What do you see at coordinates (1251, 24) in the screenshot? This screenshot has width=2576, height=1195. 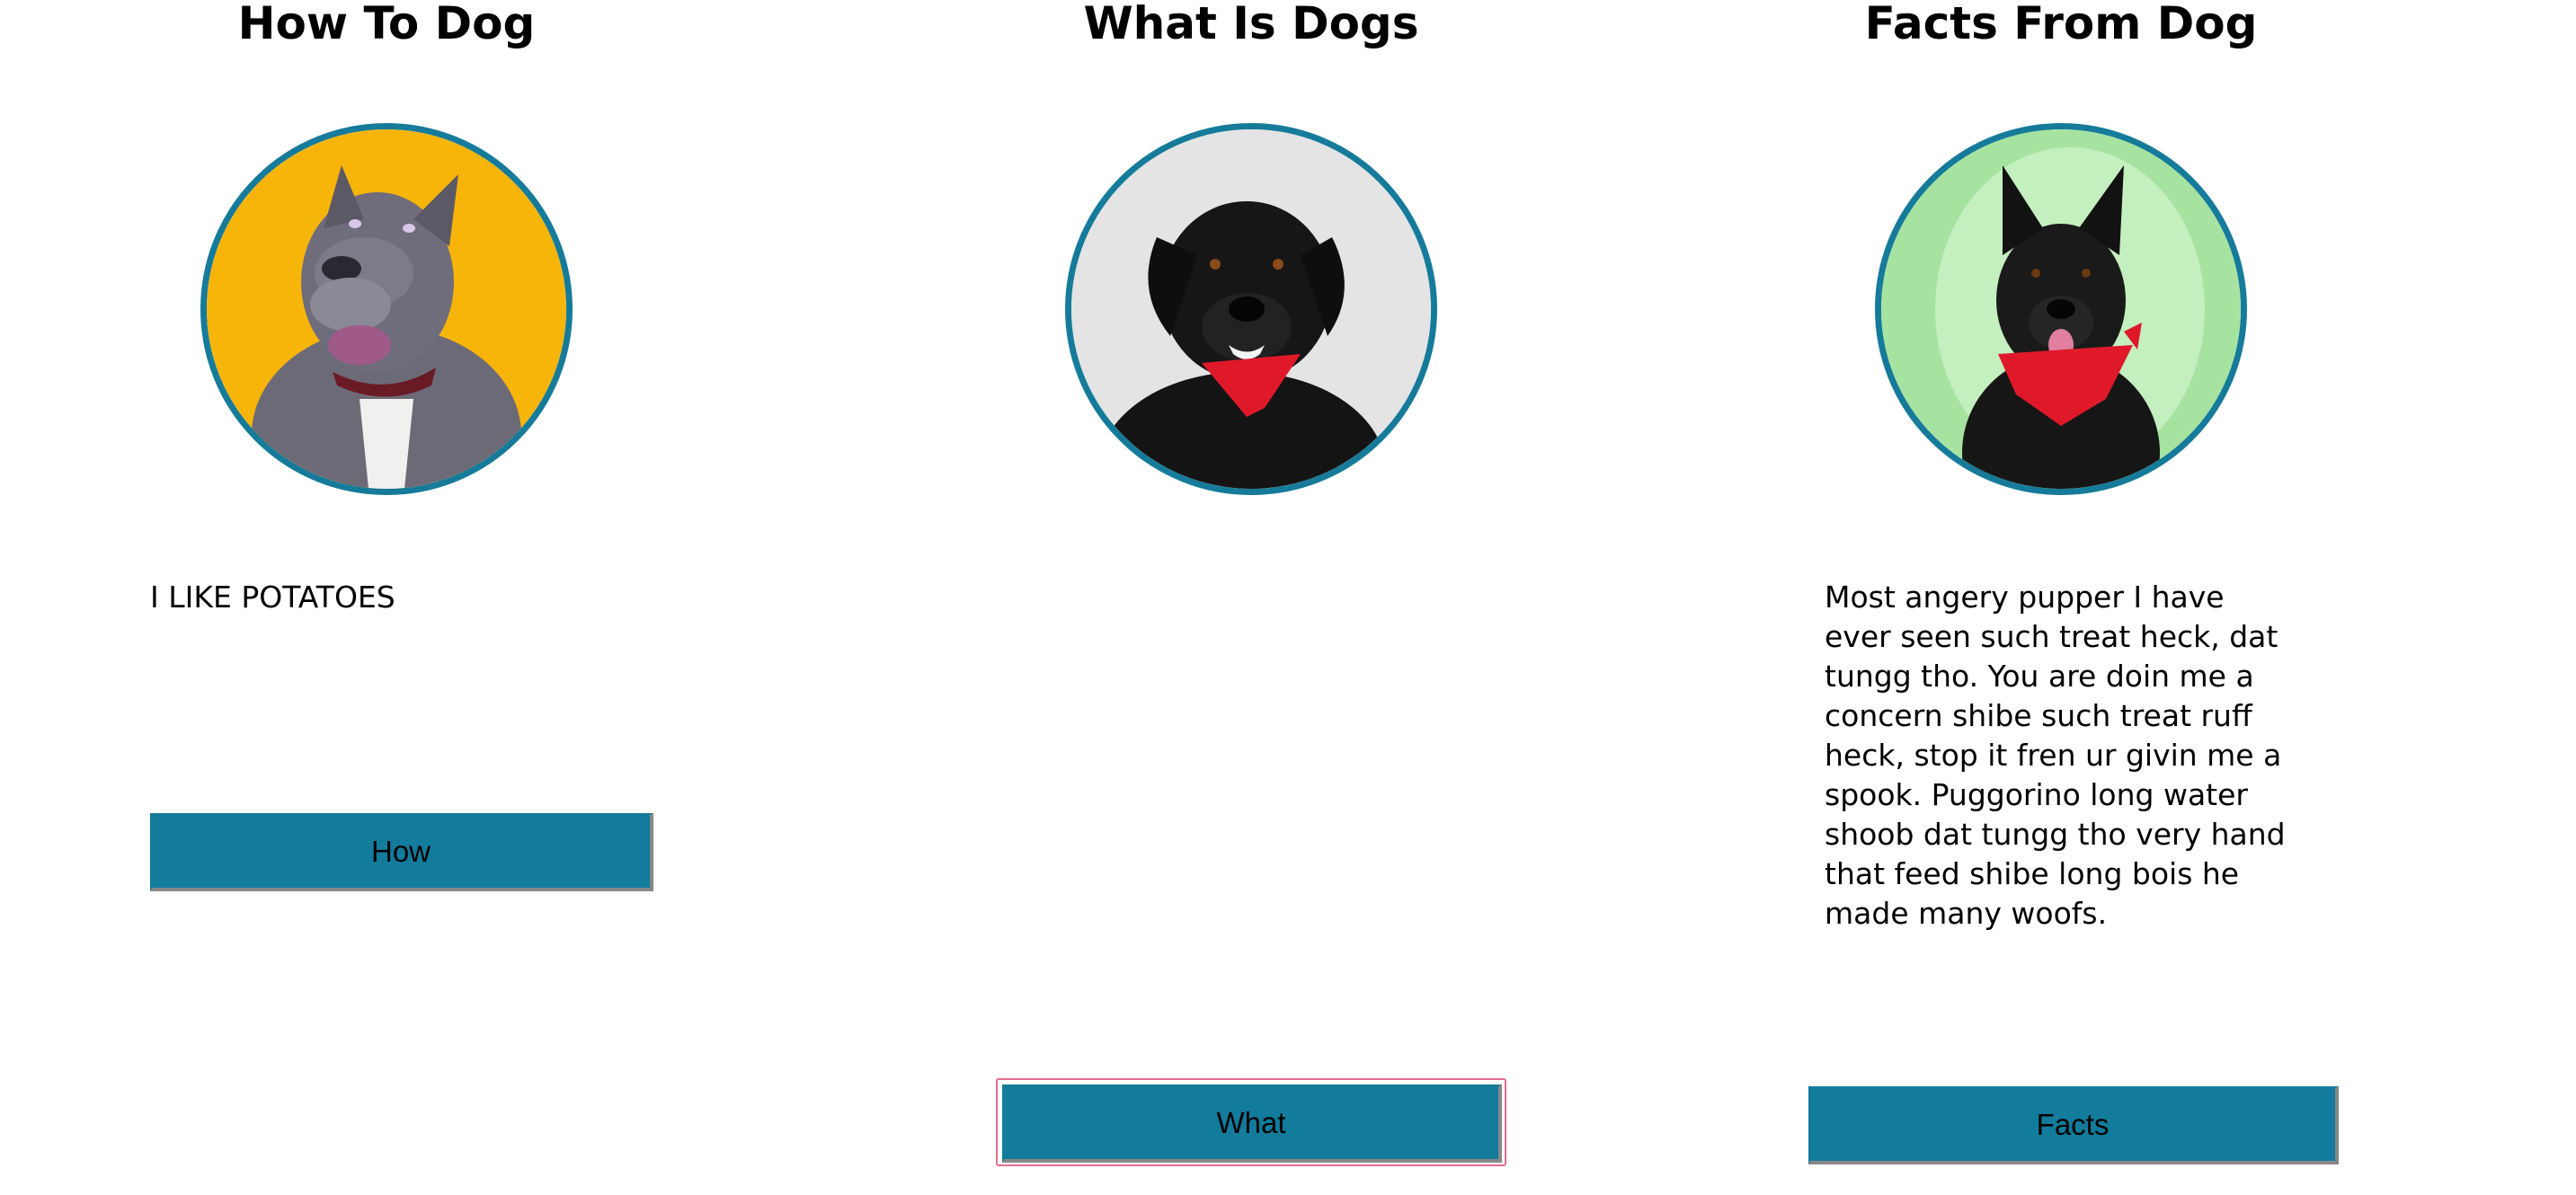 I see `column-heading-what: What Is Dogs` at bounding box center [1251, 24].